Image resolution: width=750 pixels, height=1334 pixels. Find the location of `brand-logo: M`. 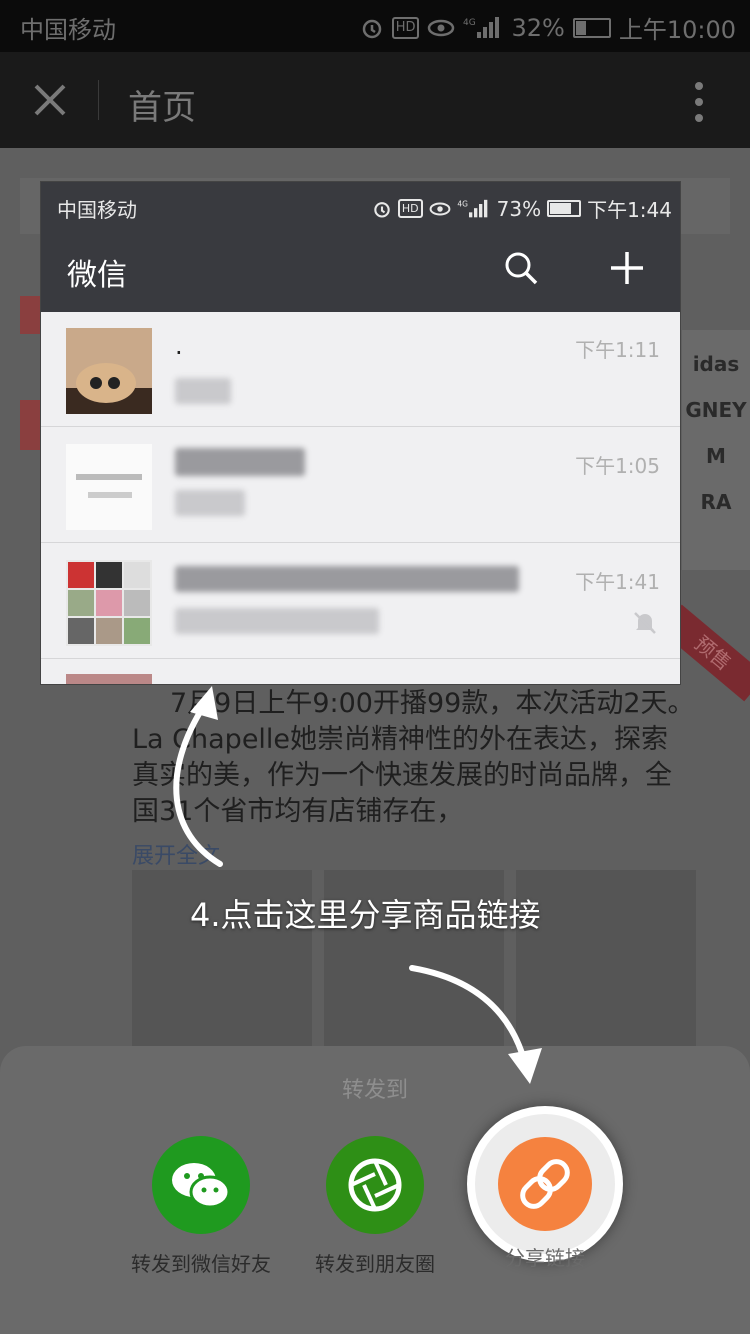

brand-logo: M is located at coordinates (716, 456).